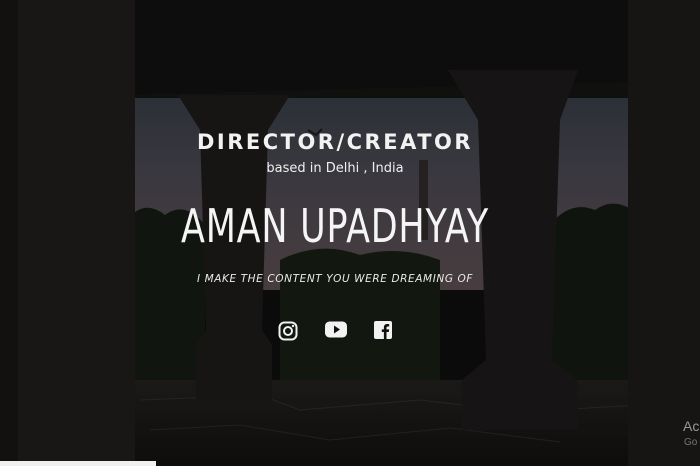 Image resolution: width=700 pixels, height=466 pixels. I want to click on instagram-link, so click(290, 333).